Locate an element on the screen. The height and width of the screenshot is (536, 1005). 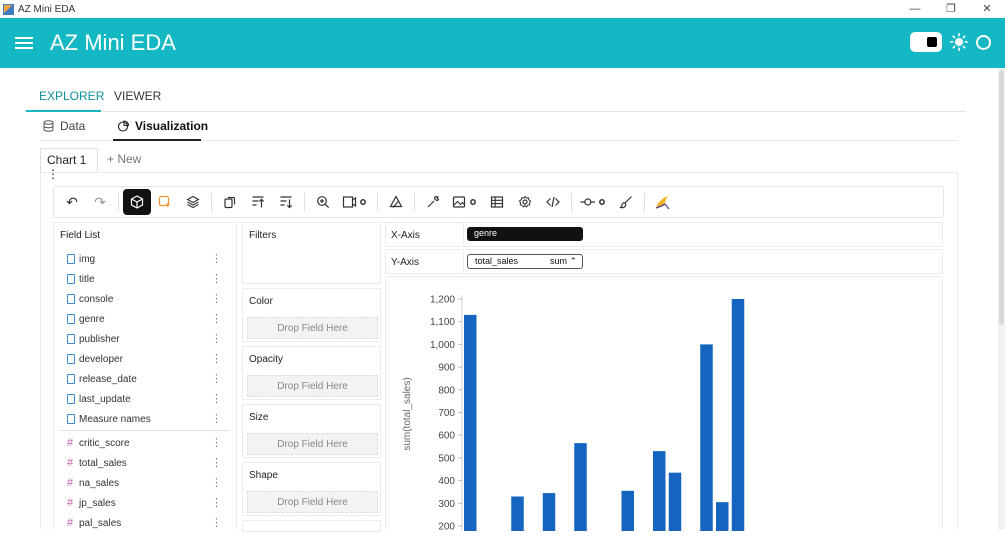
database-icon is located at coordinates (48, 126).